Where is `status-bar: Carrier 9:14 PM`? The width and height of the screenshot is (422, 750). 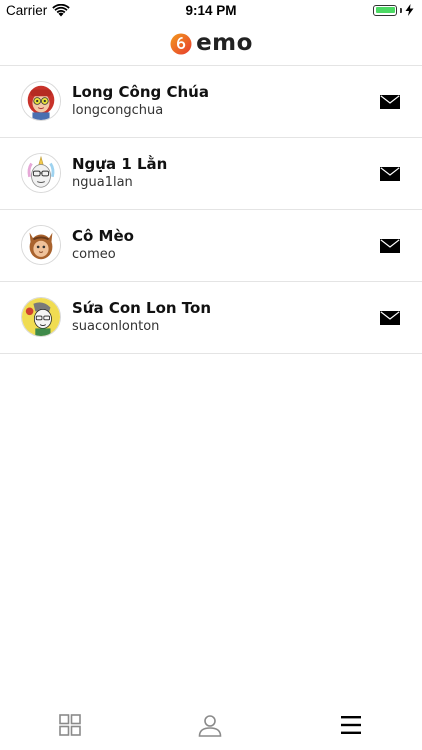
status-bar: Carrier 9:14 PM is located at coordinates (211, 11).